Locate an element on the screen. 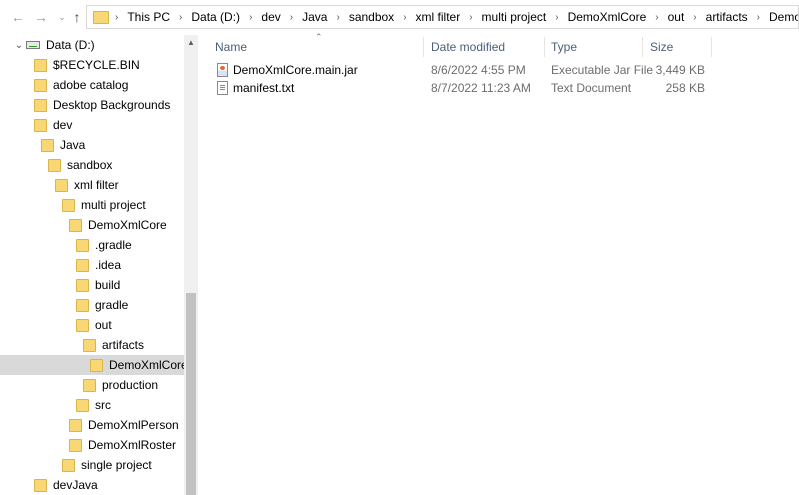 The height and width of the screenshot is (495, 799). tree-item: out is located at coordinates (92, 325).